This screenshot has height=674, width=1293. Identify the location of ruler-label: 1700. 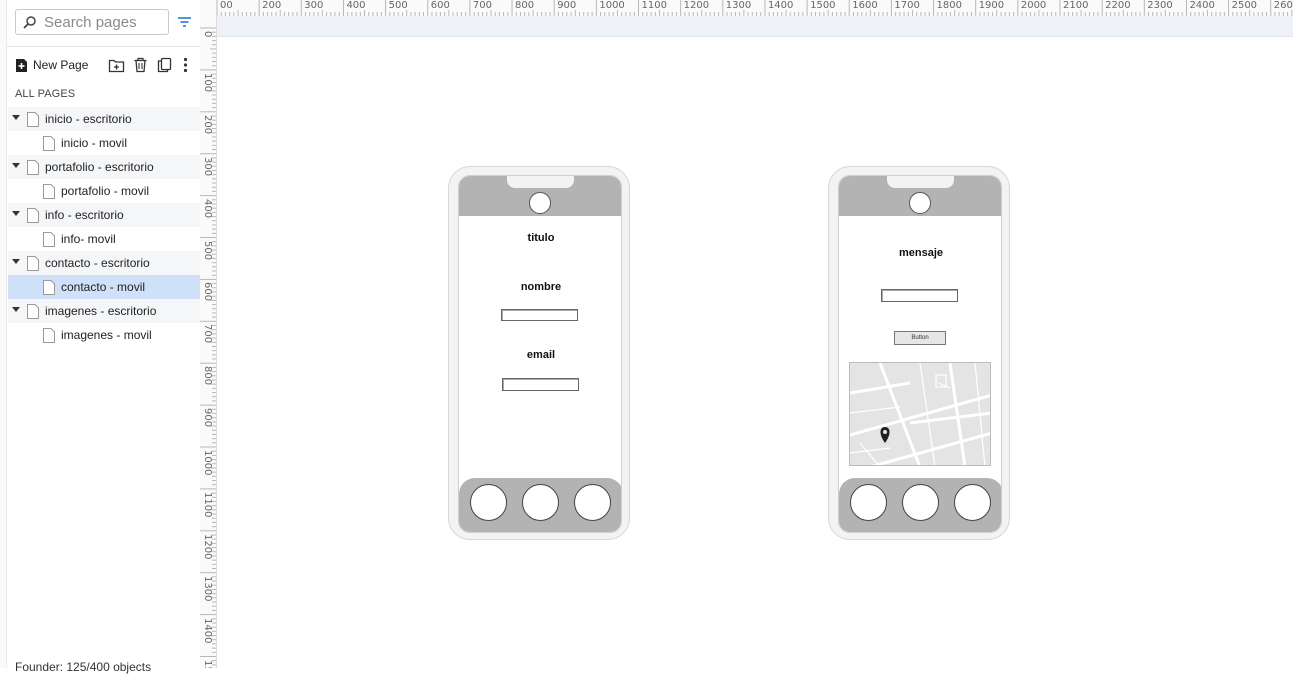
(907, 5).